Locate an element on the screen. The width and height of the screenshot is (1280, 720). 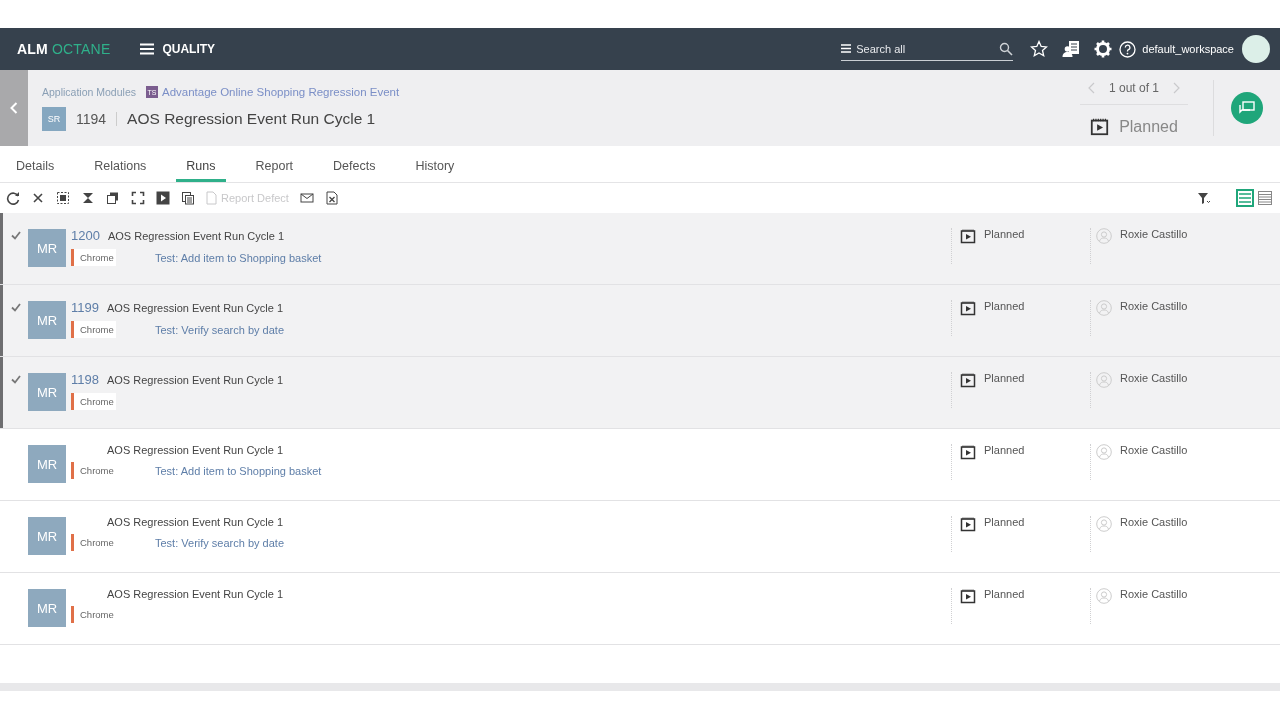
entity-id: 1194 is located at coordinates (91, 119).